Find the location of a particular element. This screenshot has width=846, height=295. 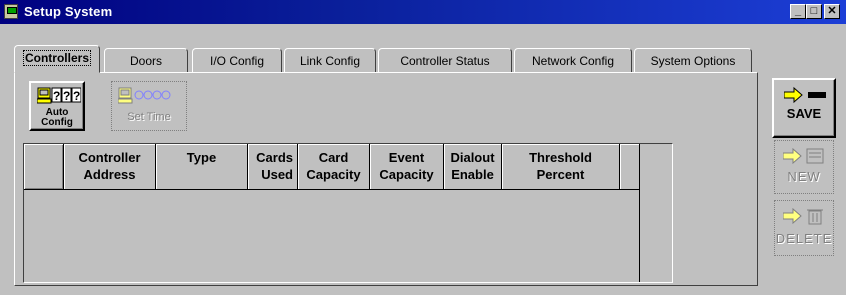

col-header-card-capacity: Card Capacity is located at coordinates (334, 167).